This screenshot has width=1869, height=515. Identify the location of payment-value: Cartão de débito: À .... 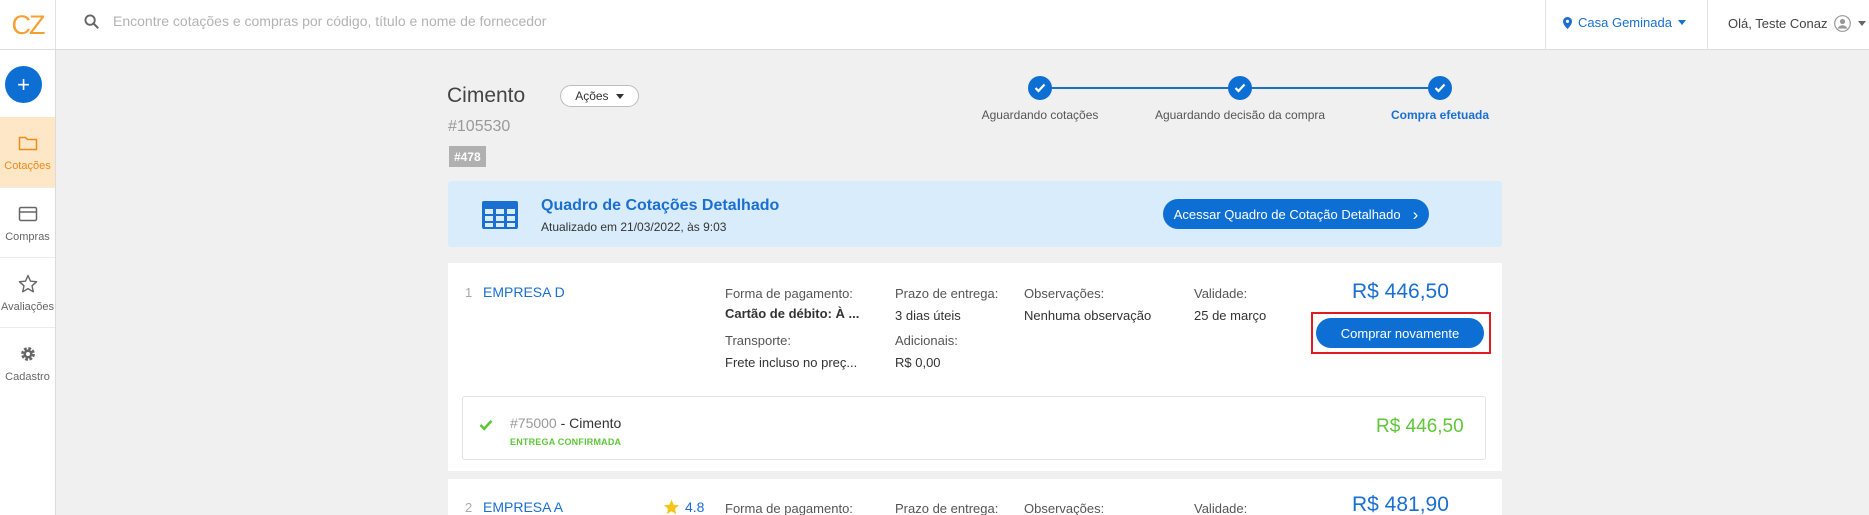
(792, 313).